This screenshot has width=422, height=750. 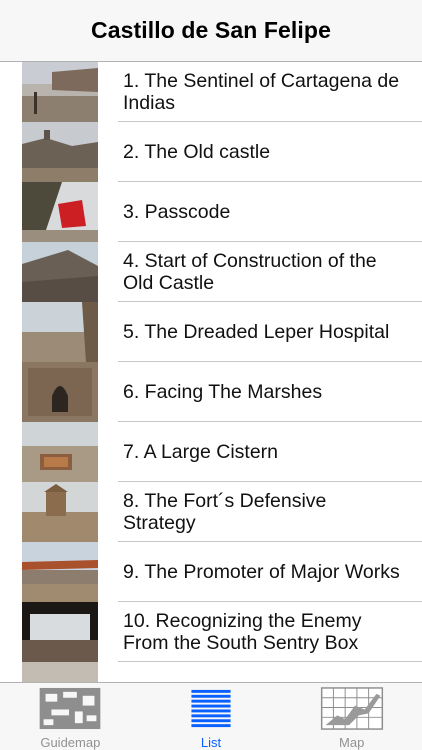 I want to click on list-item: 5. The Dreaded Leper Hospital, so click(x=211, y=332).